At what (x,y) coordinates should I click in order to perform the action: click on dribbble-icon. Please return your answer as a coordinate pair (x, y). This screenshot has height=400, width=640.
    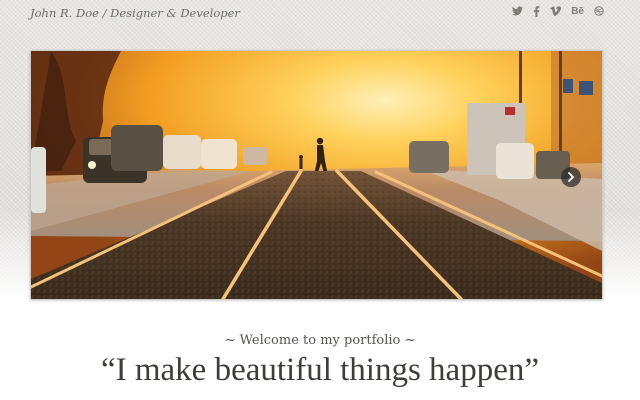
    Looking at the image, I should click on (599, 11).